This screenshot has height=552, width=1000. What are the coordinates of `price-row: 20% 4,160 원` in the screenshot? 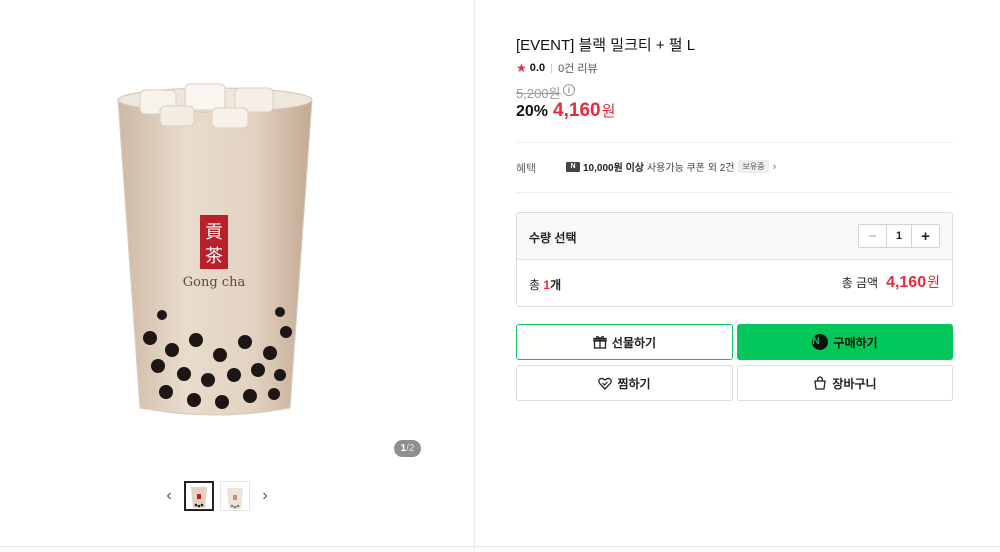 It's located at (565, 111).